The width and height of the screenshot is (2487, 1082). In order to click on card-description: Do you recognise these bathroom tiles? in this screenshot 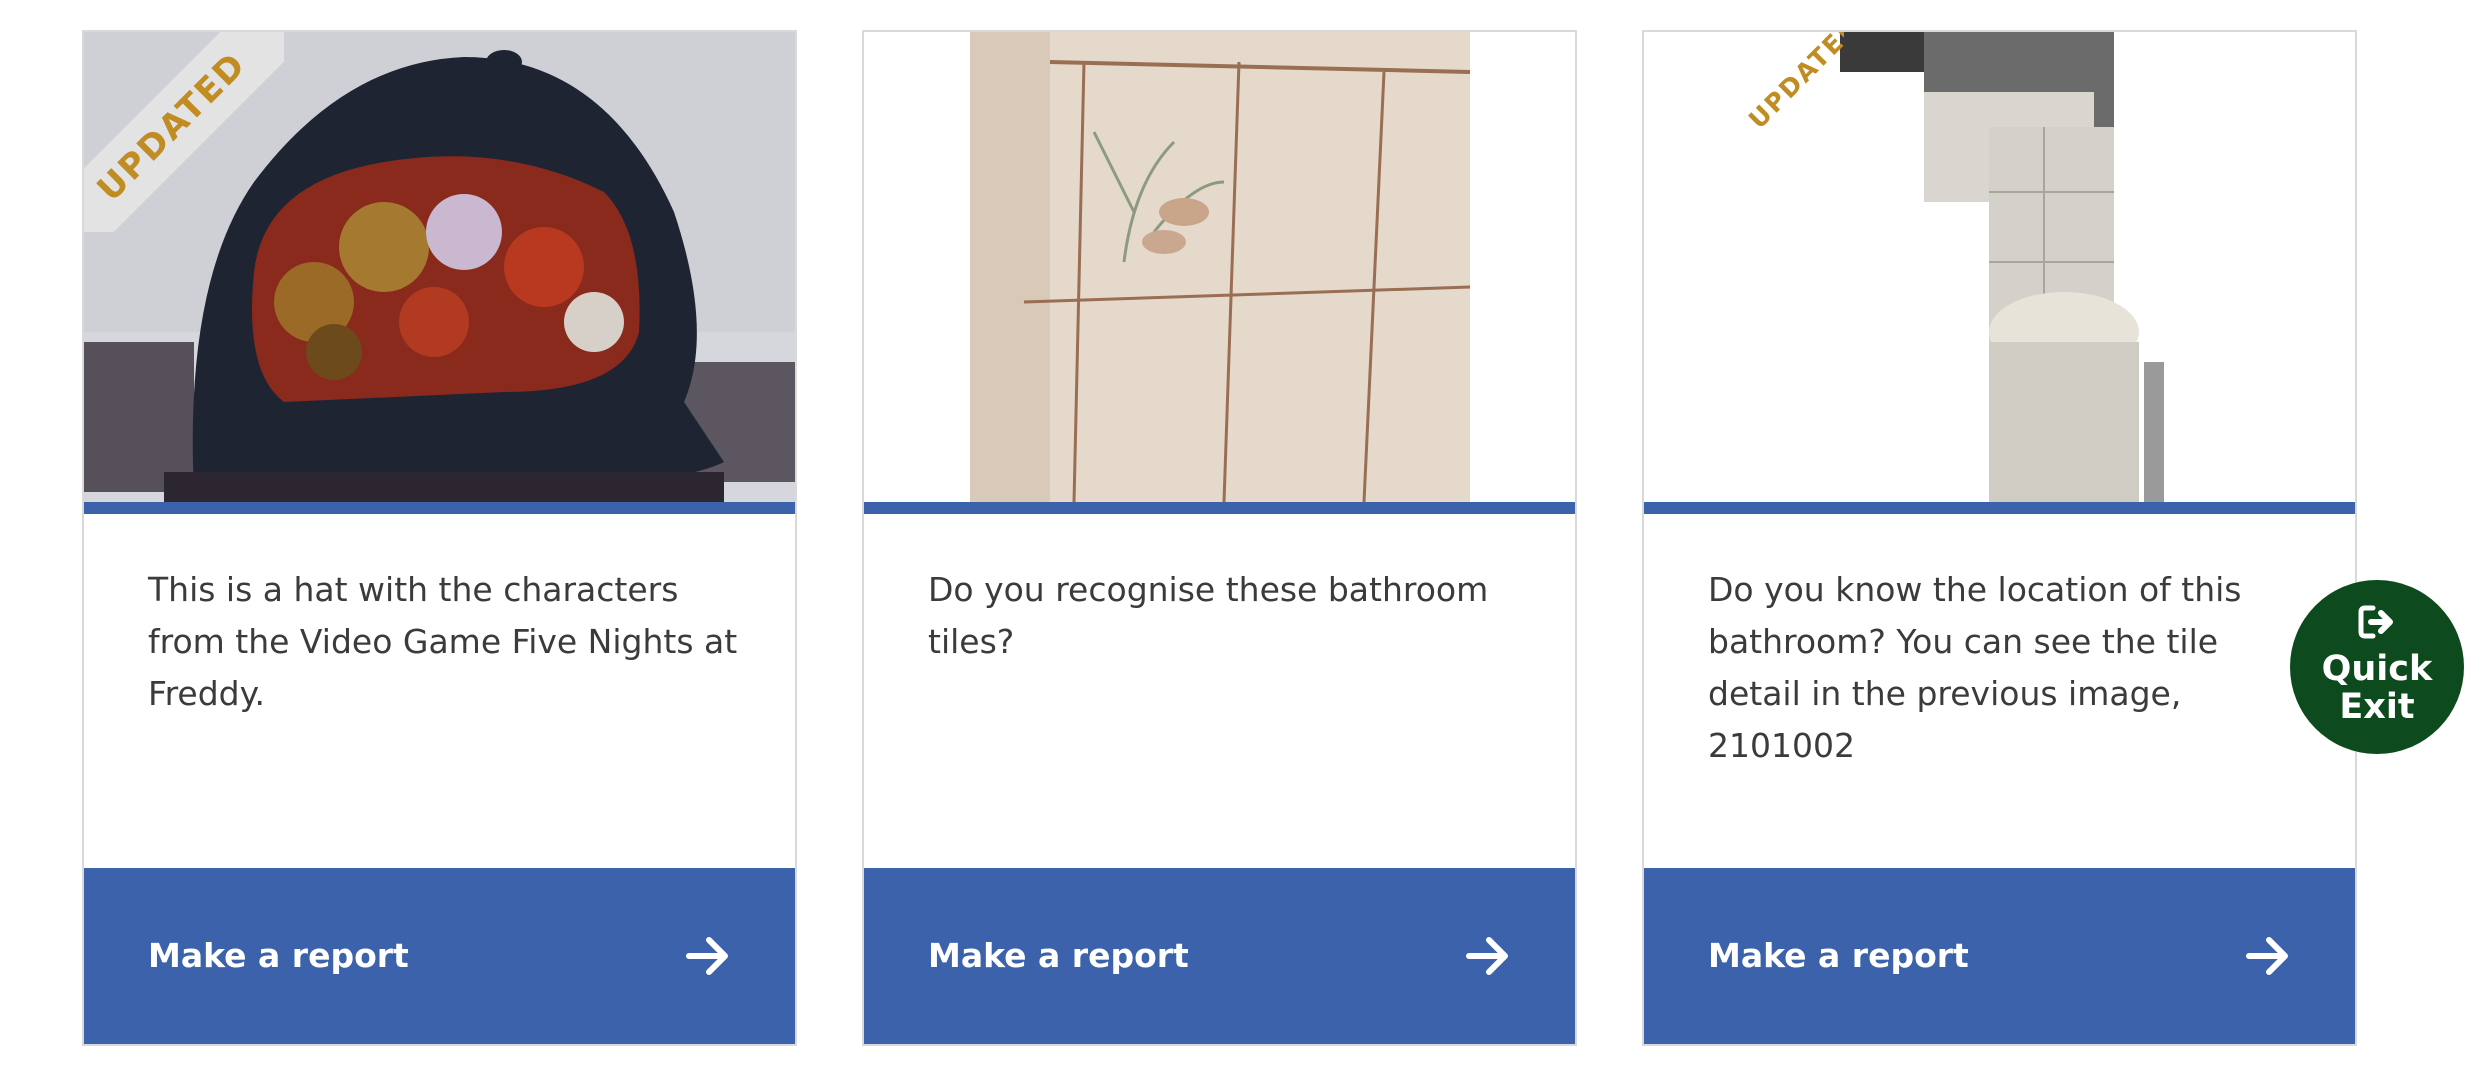, I will do `click(1208, 615)`.